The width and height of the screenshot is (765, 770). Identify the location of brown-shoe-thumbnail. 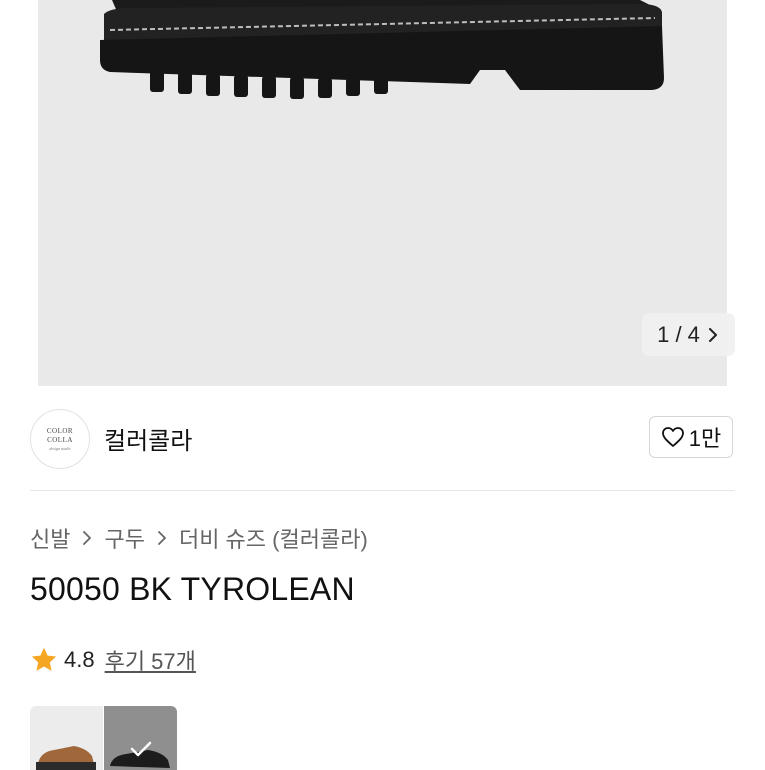
(66, 758).